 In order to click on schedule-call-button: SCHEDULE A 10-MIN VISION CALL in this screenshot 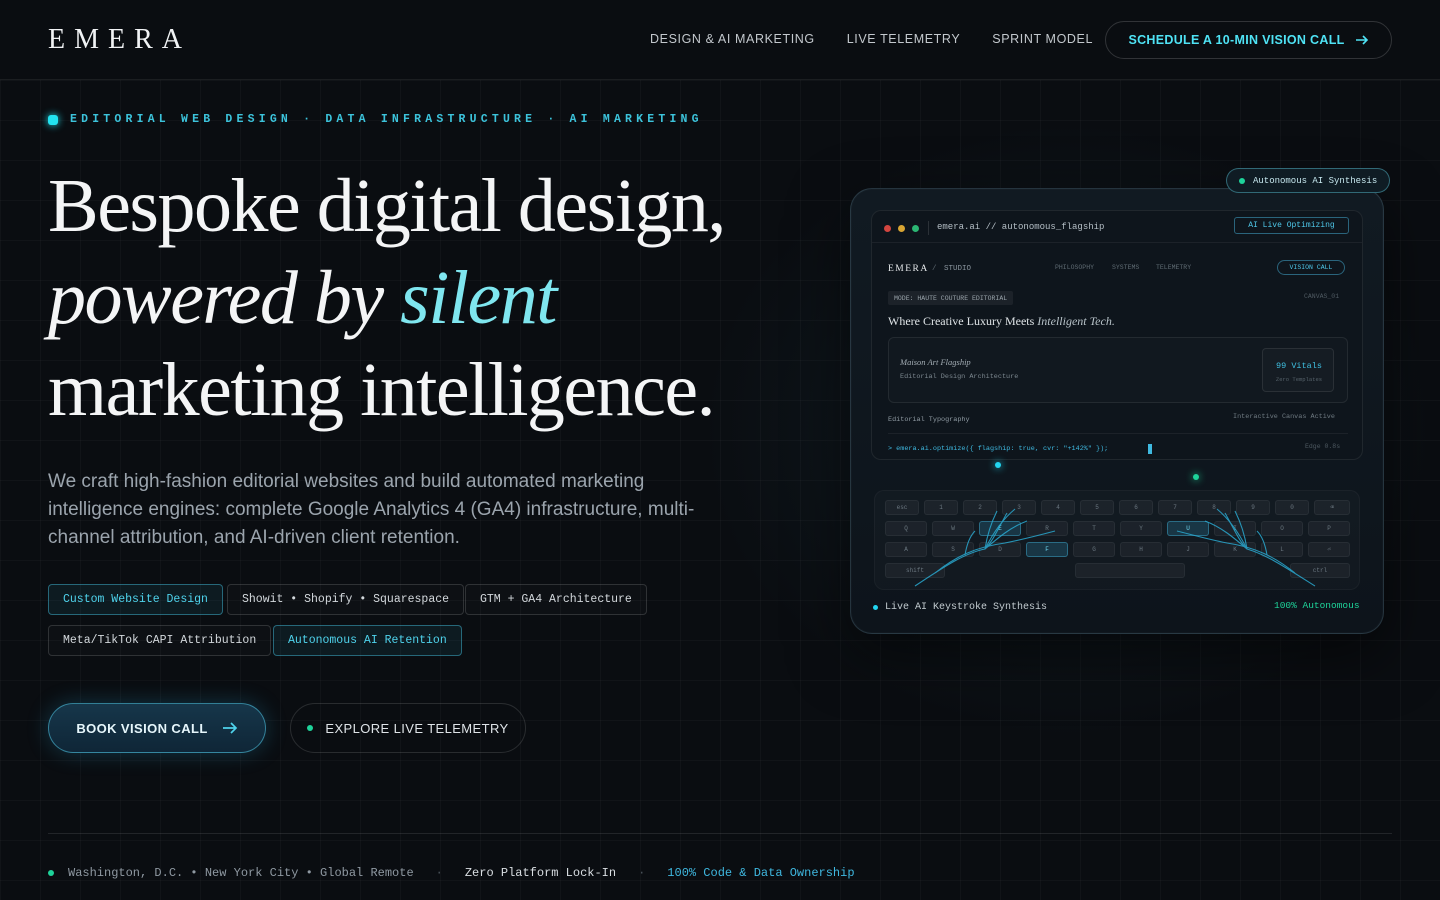, I will do `click(1248, 40)`.